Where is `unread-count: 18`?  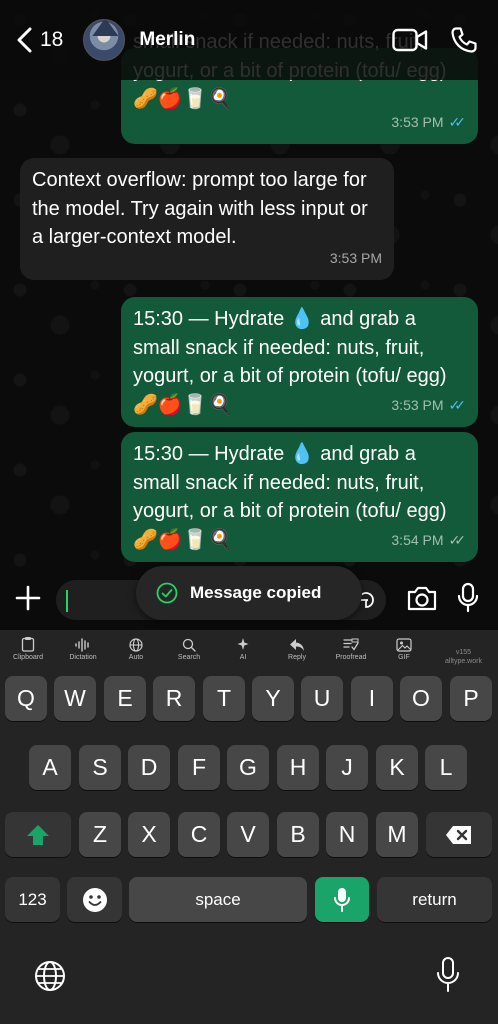
unread-count: 18 is located at coordinates (52, 39).